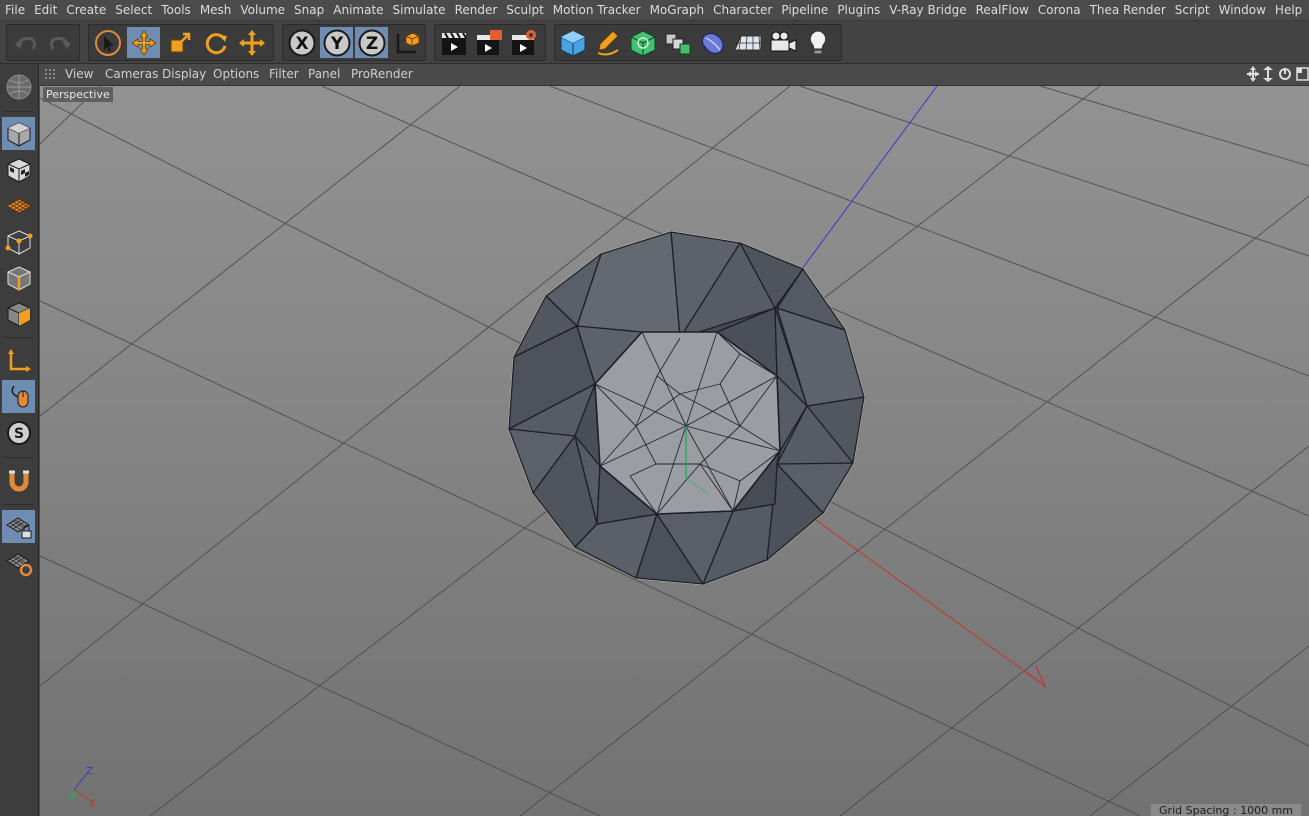  I want to click on menu-realflow: RealFlow, so click(1002, 10).